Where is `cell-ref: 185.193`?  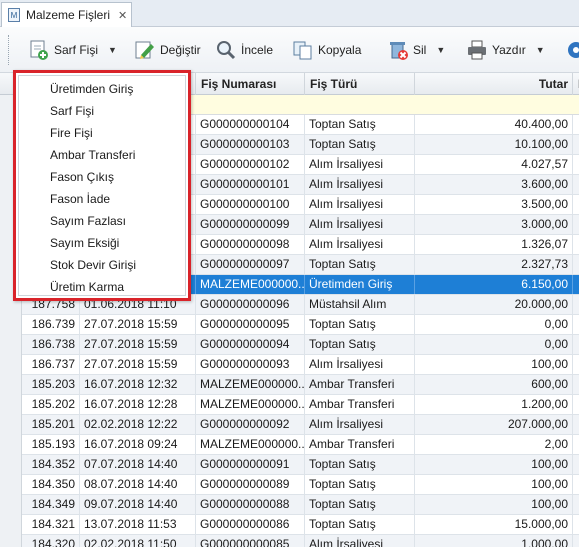 cell-ref: 185.193 is located at coordinates (51, 444).